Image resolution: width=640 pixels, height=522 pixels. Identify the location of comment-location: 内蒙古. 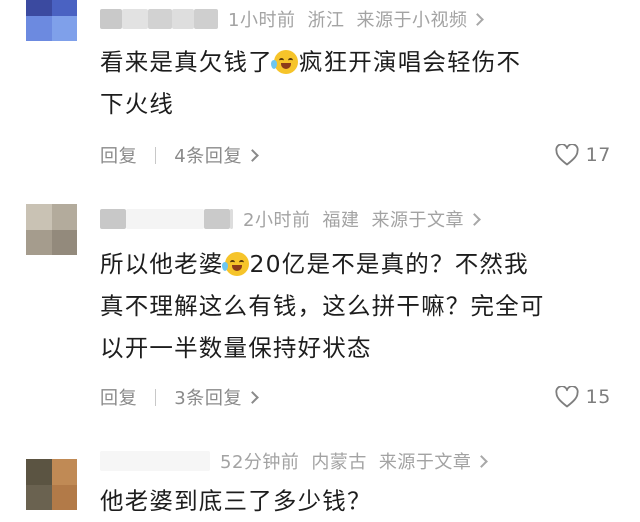
(339, 462).